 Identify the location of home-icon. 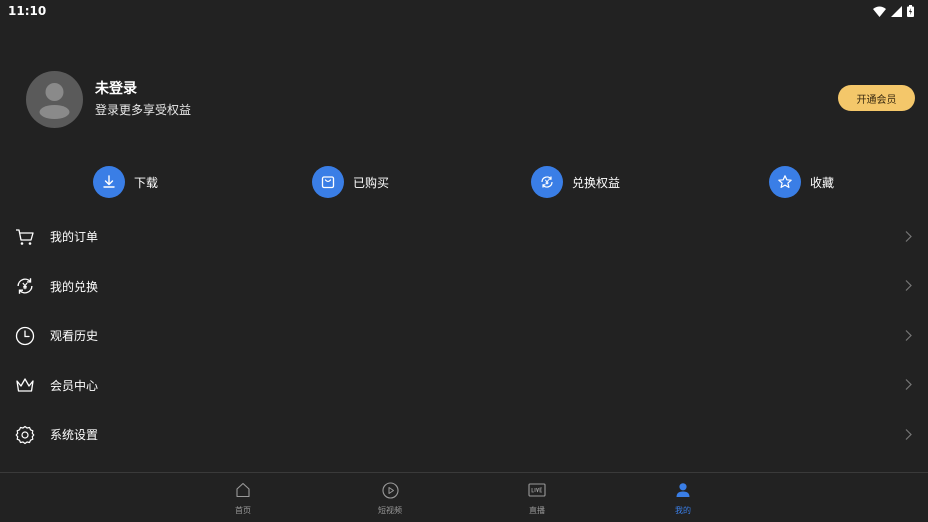
(243, 490).